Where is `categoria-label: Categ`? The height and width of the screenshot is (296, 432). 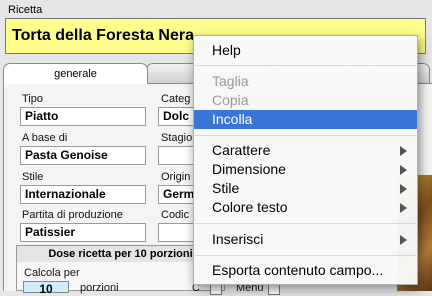 categoria-label: Categ is located at coordinates (176, 99).